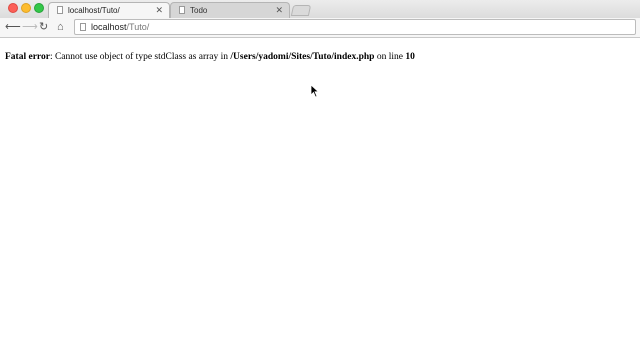  I want to click on tab-localhost-tuto: localhost/Tuto/ ✕, so click(109, 10).